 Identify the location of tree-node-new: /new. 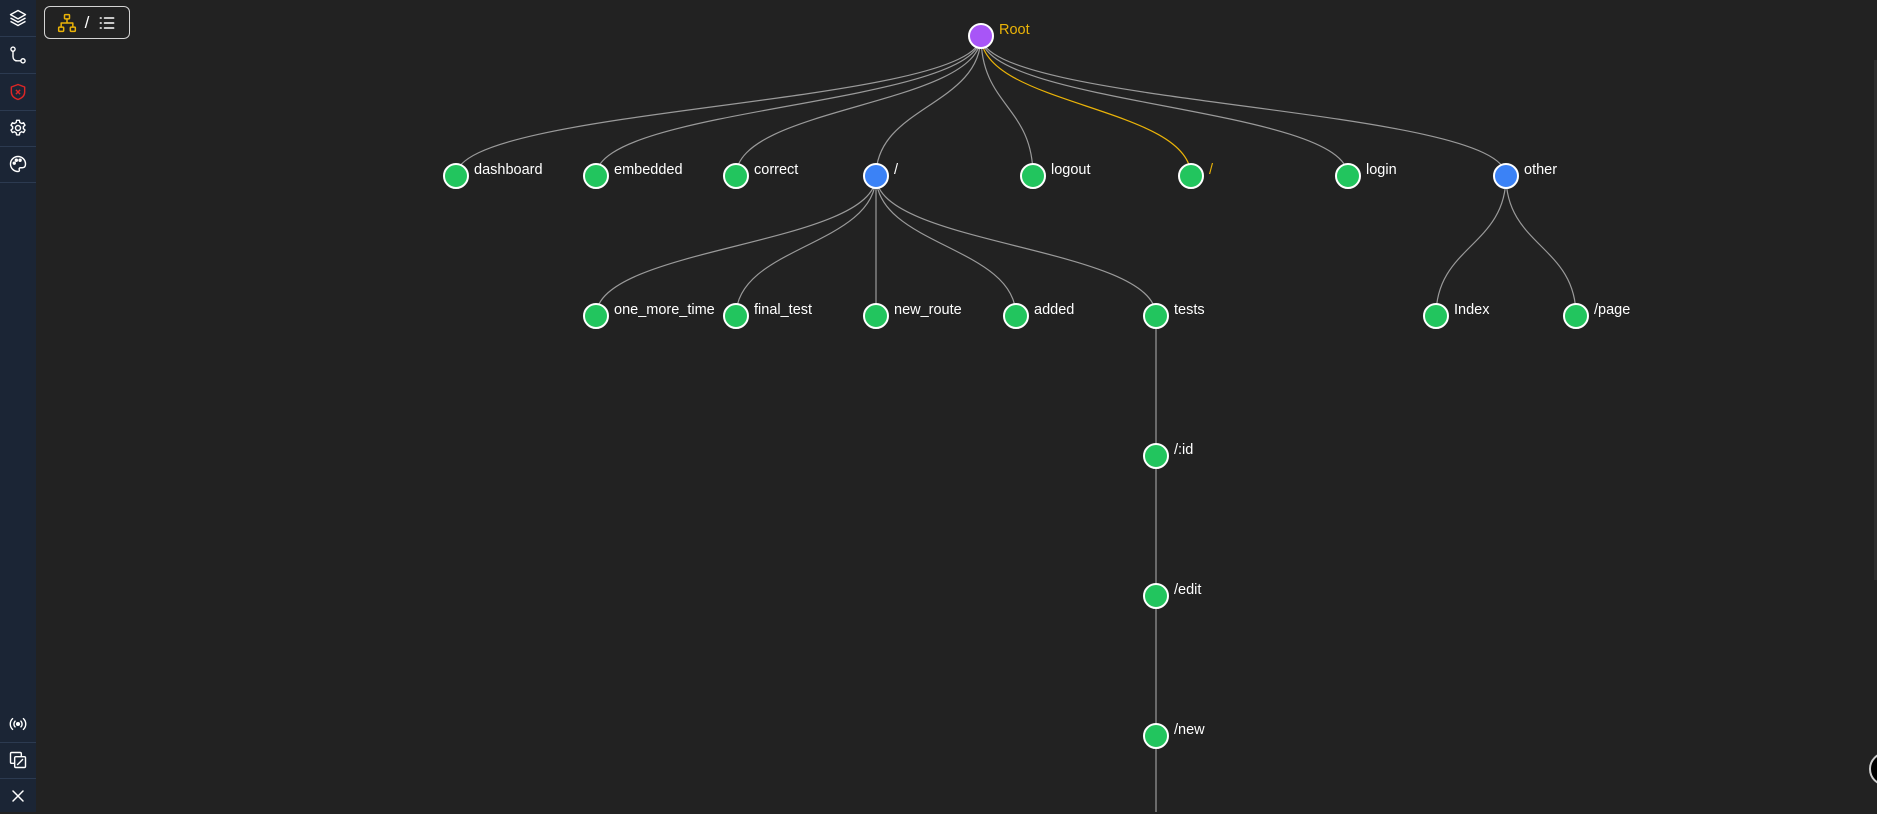
(1174, 735).